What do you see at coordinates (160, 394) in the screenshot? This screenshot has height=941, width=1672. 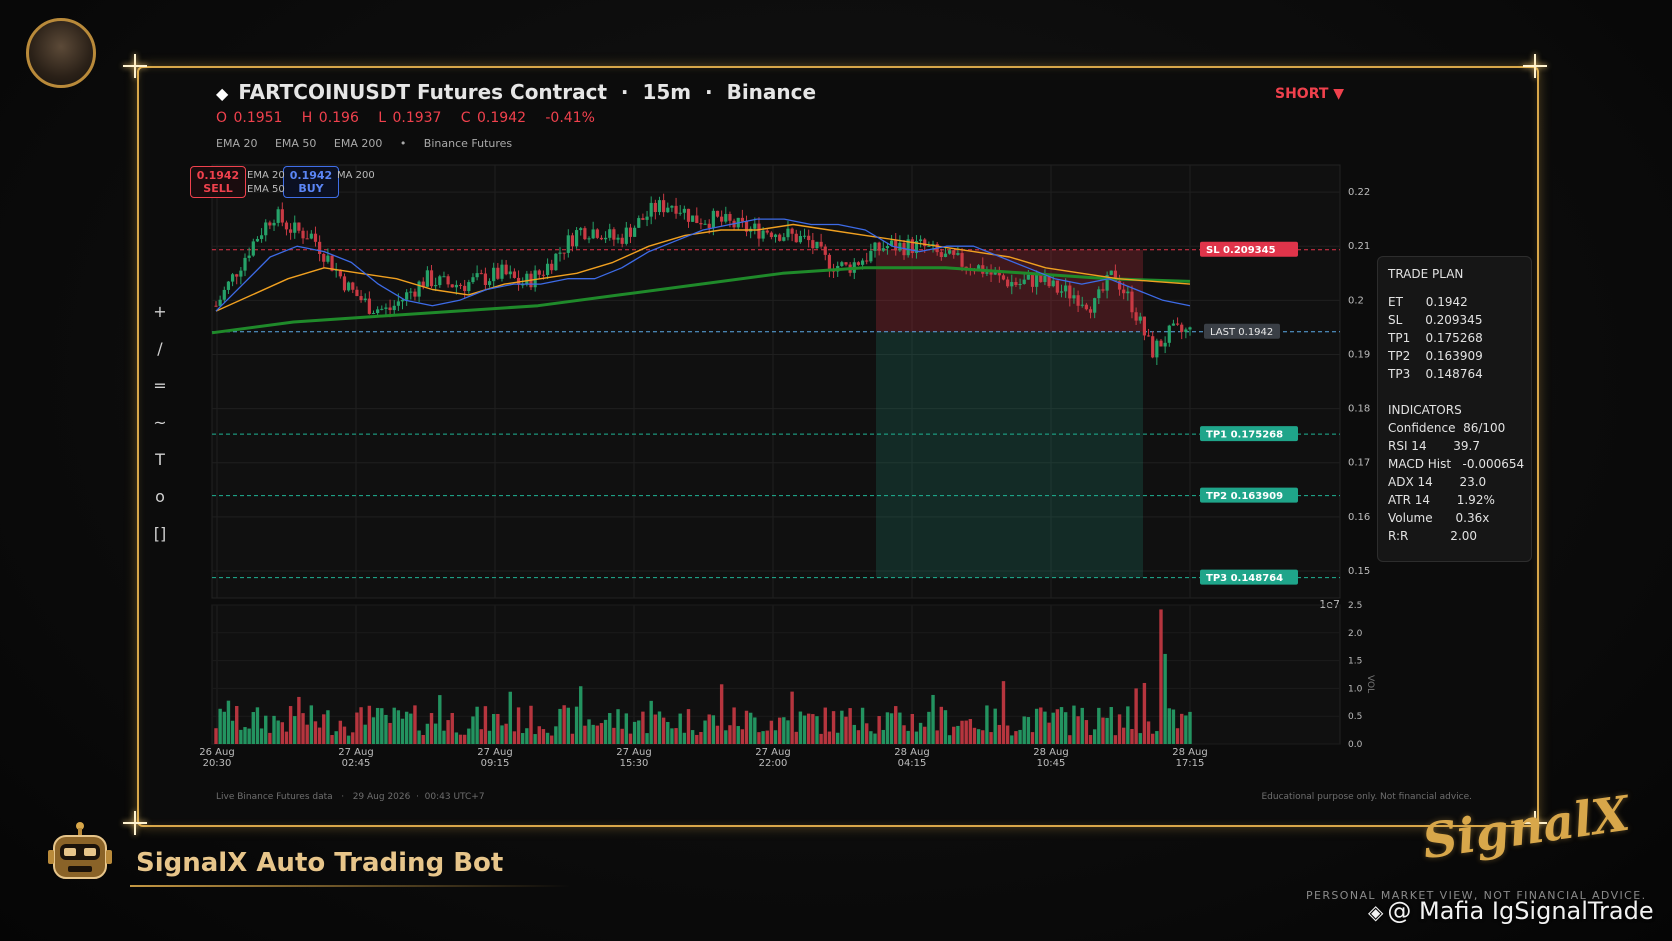 I see `parallel-lines-tool: =` at bounding box center [160, 394].